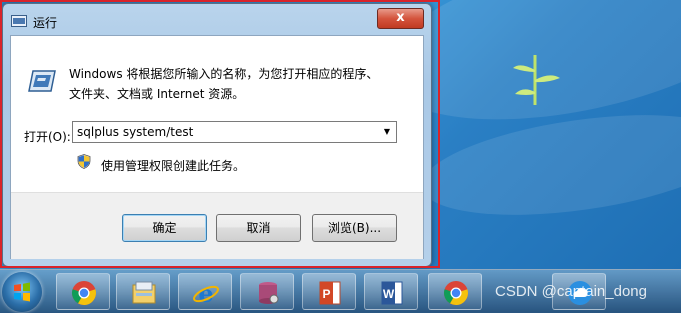 The height and width of the screenshot is (313, 681). Describe the element at coordinates (571, 291) in the screenshot. I see `watermark-text: CSDN @captain_dong` at that location.